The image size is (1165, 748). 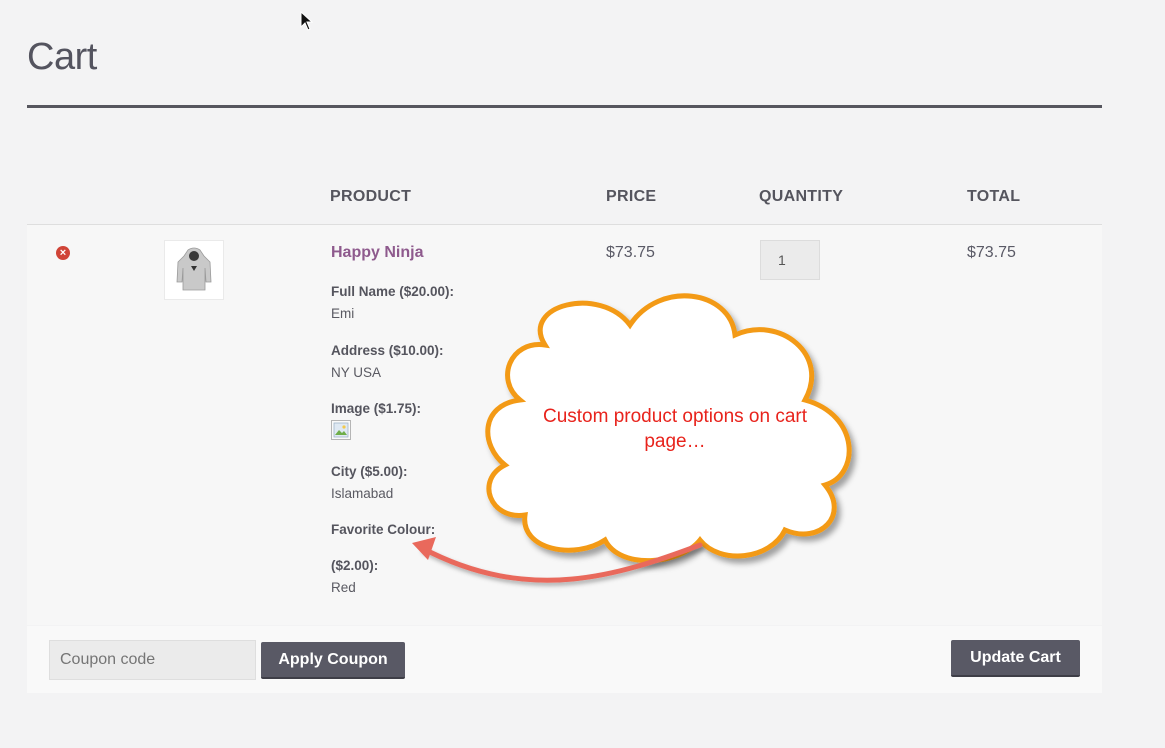 I want to click on remove-item-button: ×, so click(x=63, y=253).